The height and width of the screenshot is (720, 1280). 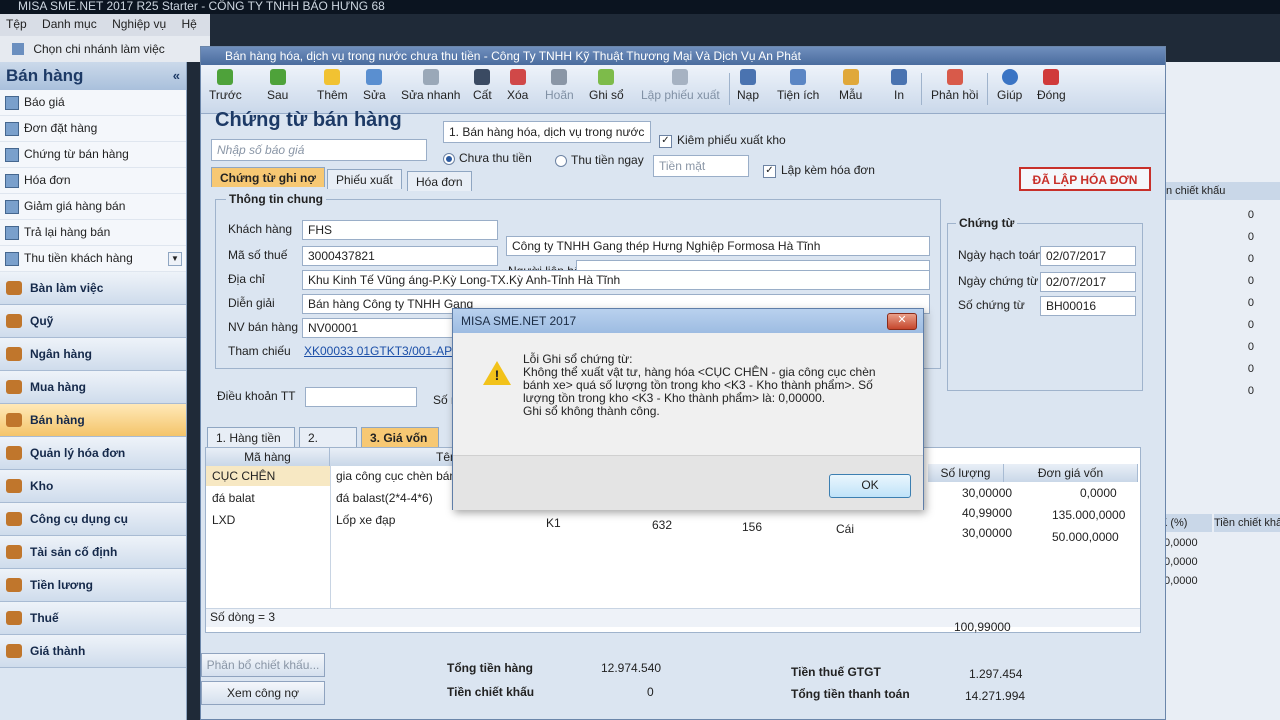 I want to click on row-1-name: gia công cục chèn bánh, so click(x=399, y=476).